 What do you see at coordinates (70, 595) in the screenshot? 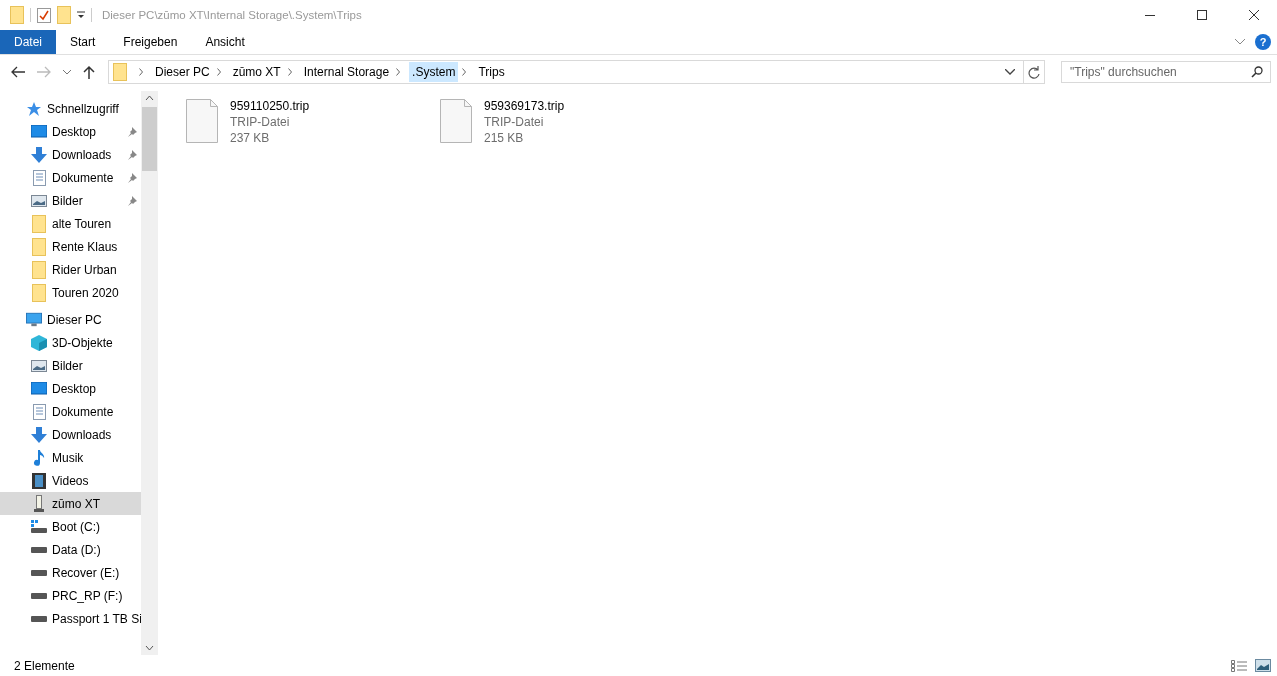
I see `sidebar-item: PRC_RP (F:)` at bounding box center [70, 595].